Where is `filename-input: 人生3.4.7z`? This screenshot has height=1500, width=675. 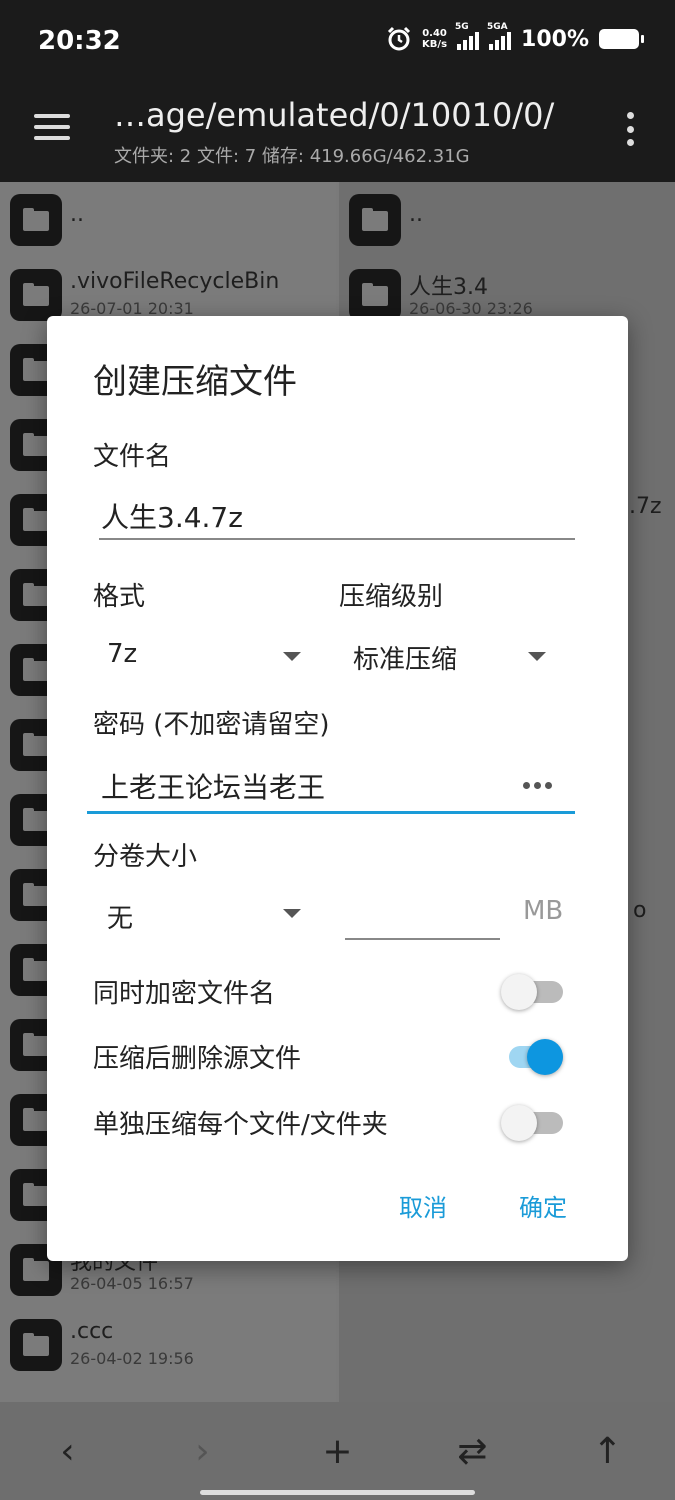 filename-input: 人生3.4.7z is located at coordinates (172, 516).